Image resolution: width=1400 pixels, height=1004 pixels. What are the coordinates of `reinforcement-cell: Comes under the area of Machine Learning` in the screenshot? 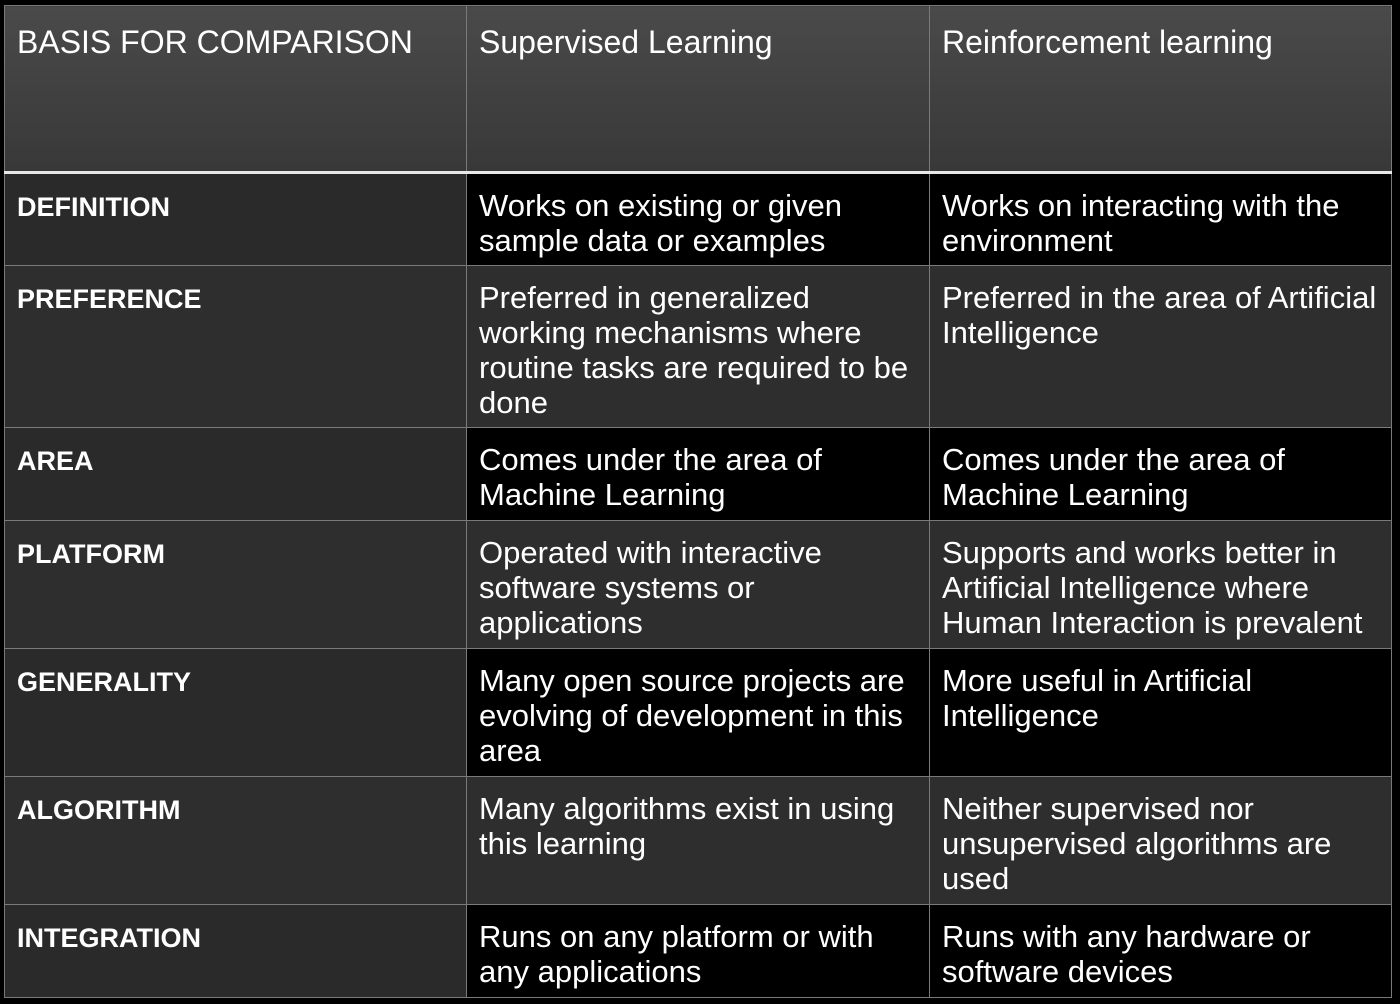 It's located at (1160, 474).